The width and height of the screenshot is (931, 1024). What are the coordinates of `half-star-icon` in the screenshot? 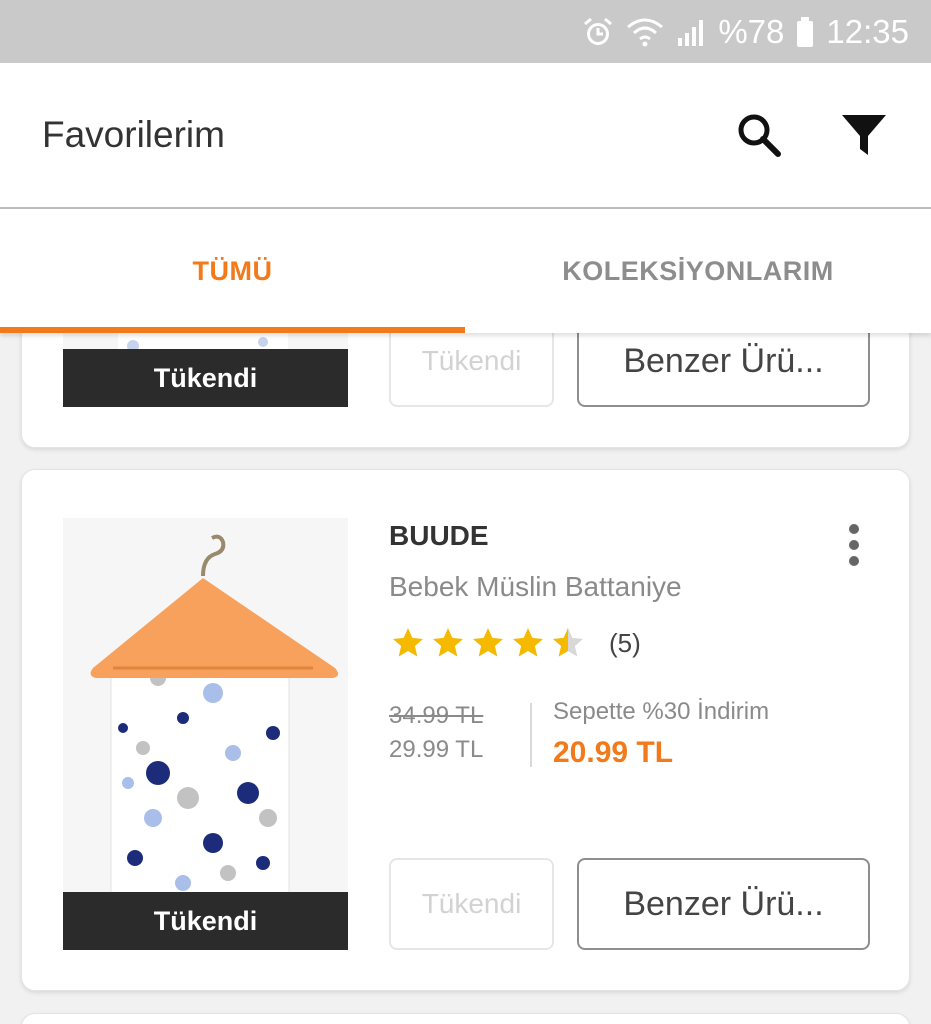 It's located at (568, 642).